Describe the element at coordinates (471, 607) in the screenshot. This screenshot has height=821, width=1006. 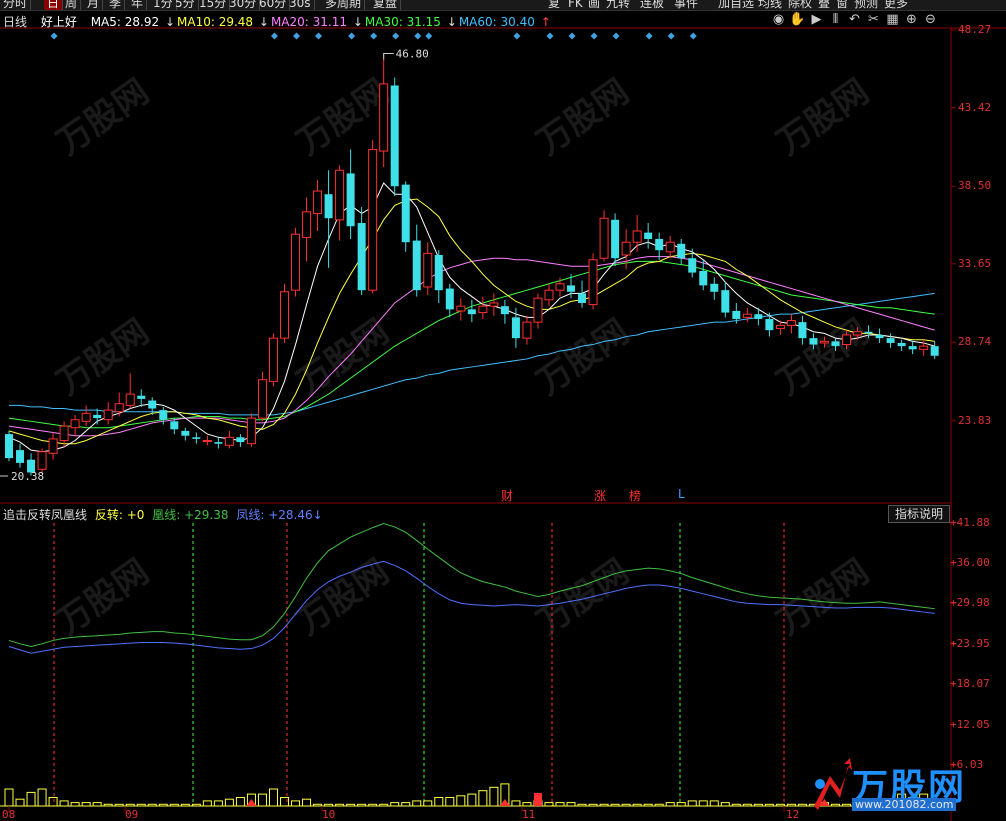
I see `feng-line` at that location.